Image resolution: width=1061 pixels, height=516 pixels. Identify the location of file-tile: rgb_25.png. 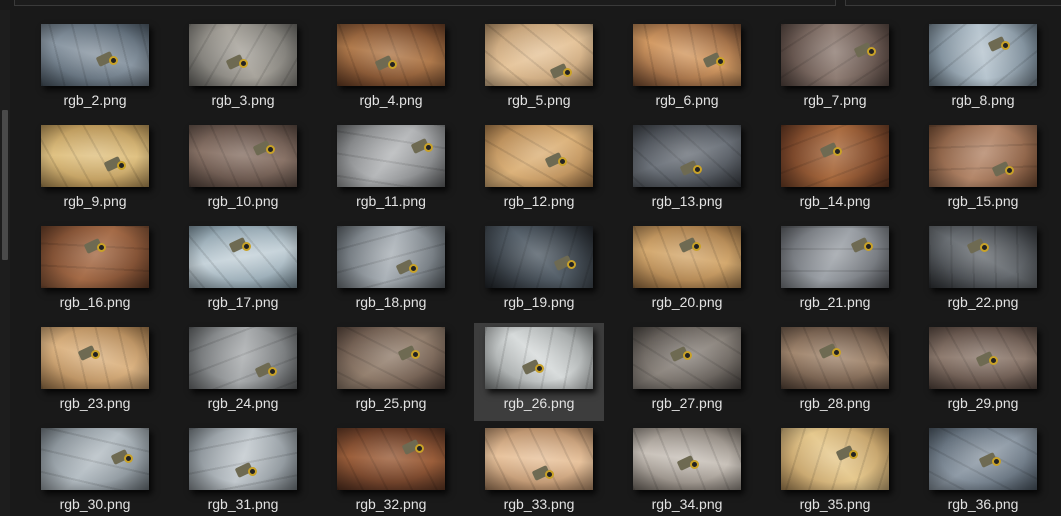
(391, 372).